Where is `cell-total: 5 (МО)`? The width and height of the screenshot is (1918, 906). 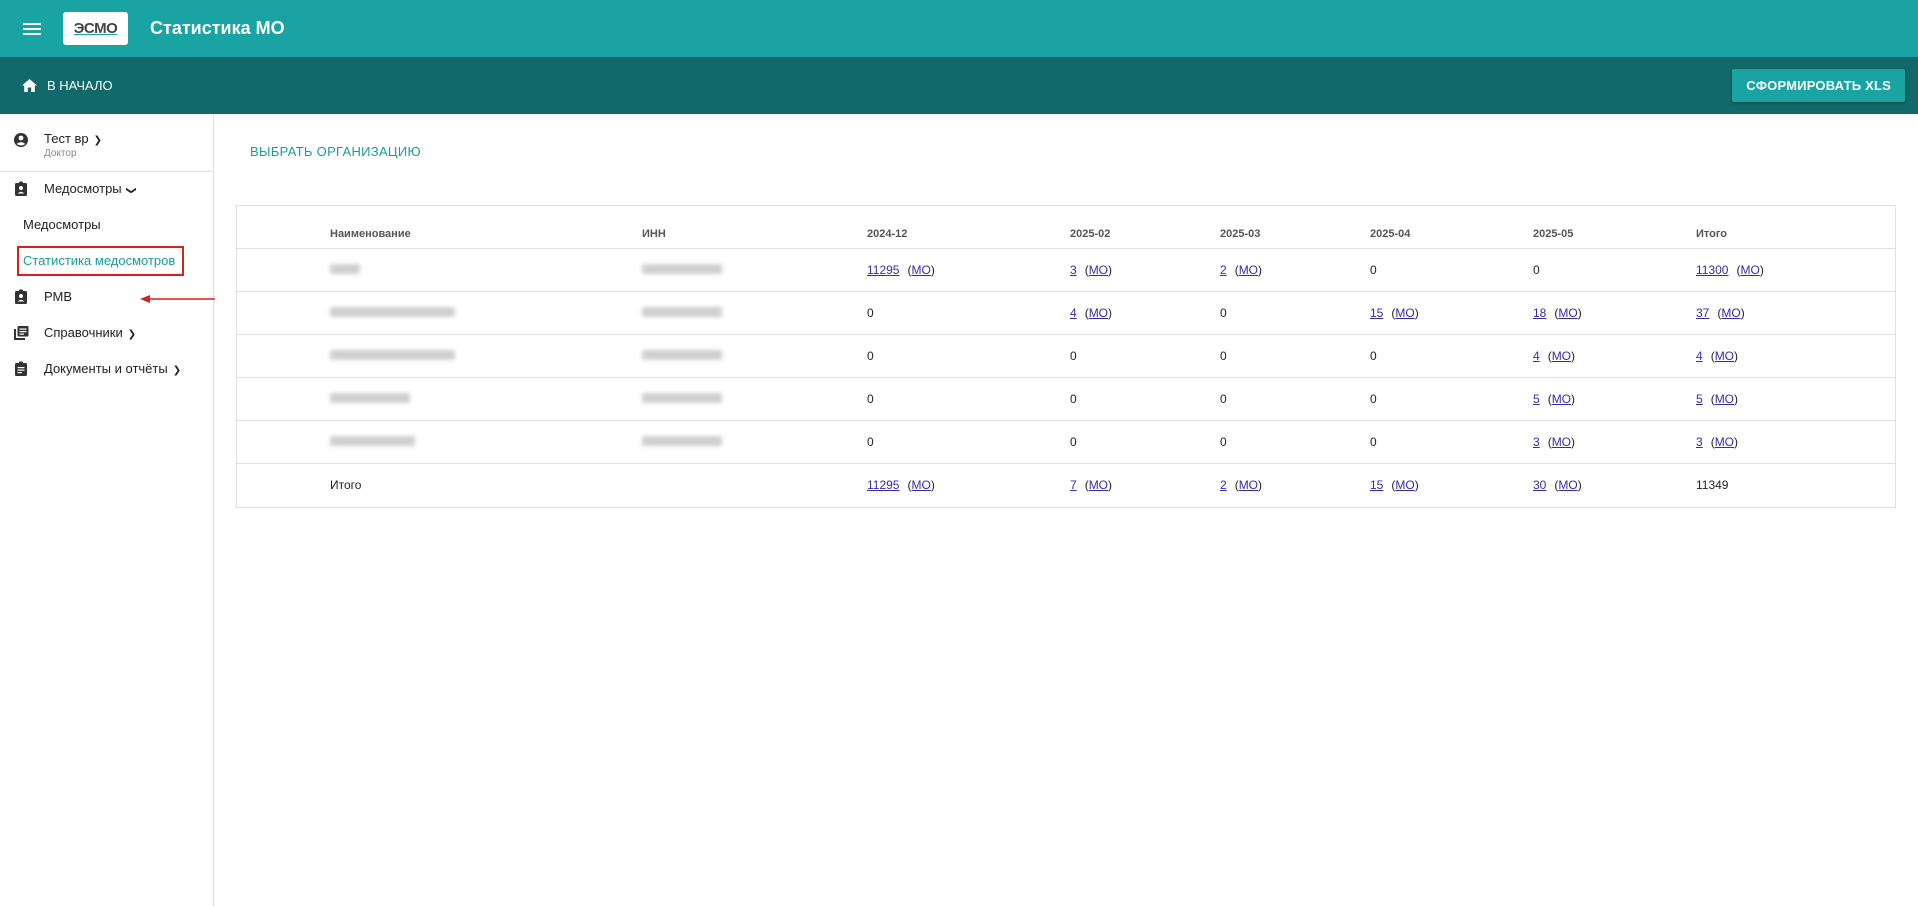
cell-total: 5 (МО) is located at coordinates (1795, 399).